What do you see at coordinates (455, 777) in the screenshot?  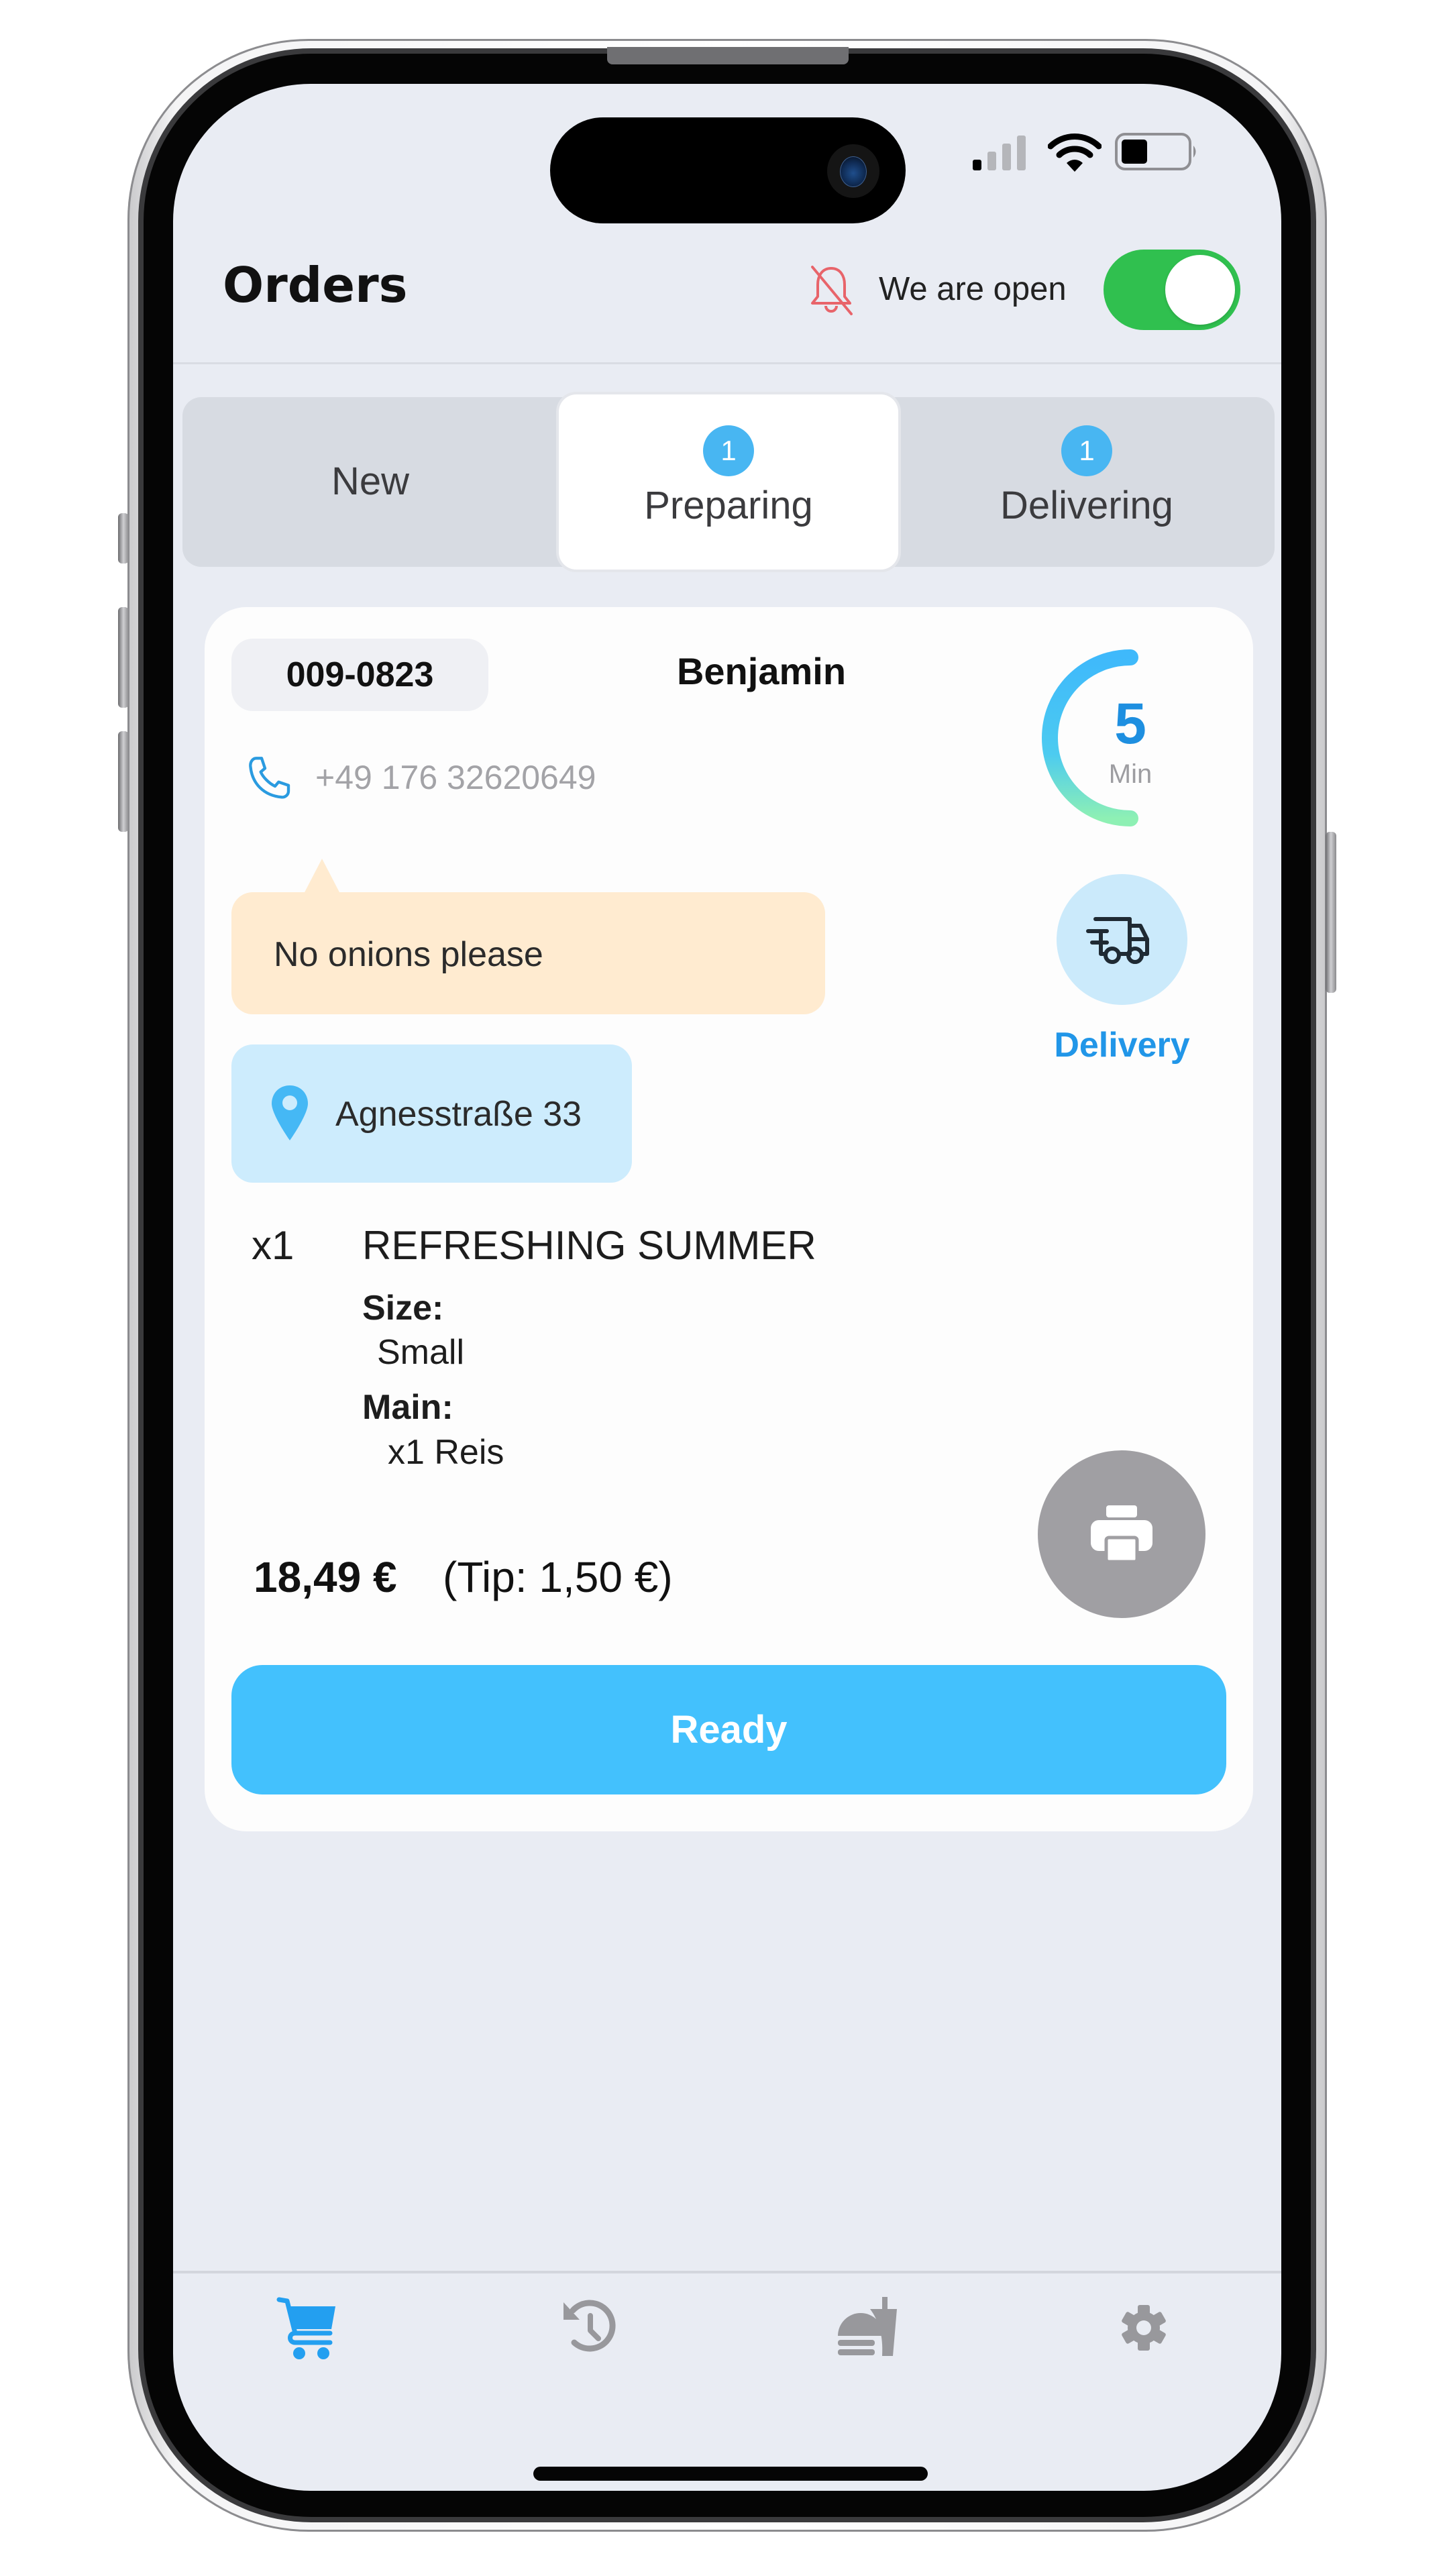 I see `customer-phone: +49 176 32620649` at bounding box center [455, 777].